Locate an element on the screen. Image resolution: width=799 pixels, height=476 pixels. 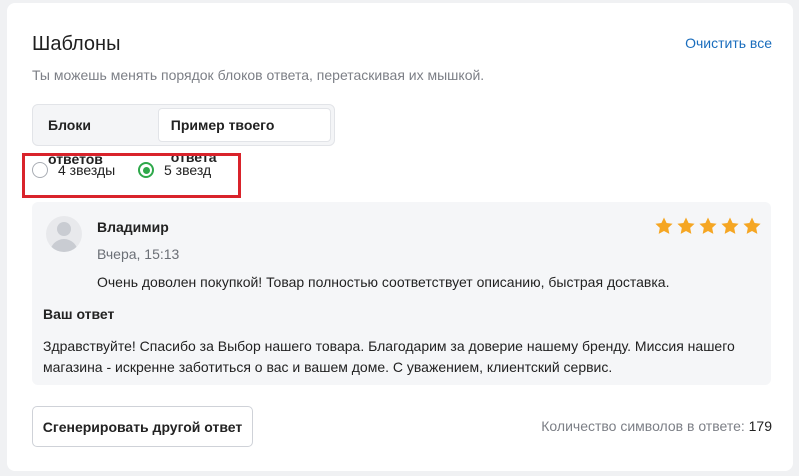
tabs: Блоки ответов Пример твоего ответа is located at coordinates (183, 135).